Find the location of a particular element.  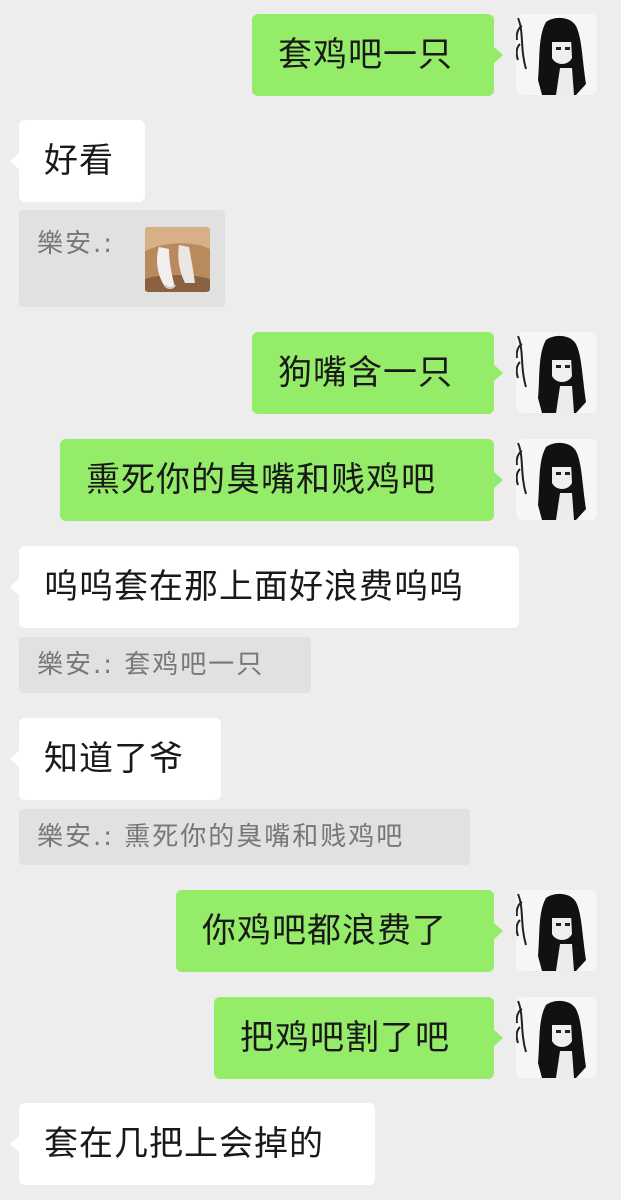

quote-text: 套鸡吧一只 is located at coordinates (194, 665).